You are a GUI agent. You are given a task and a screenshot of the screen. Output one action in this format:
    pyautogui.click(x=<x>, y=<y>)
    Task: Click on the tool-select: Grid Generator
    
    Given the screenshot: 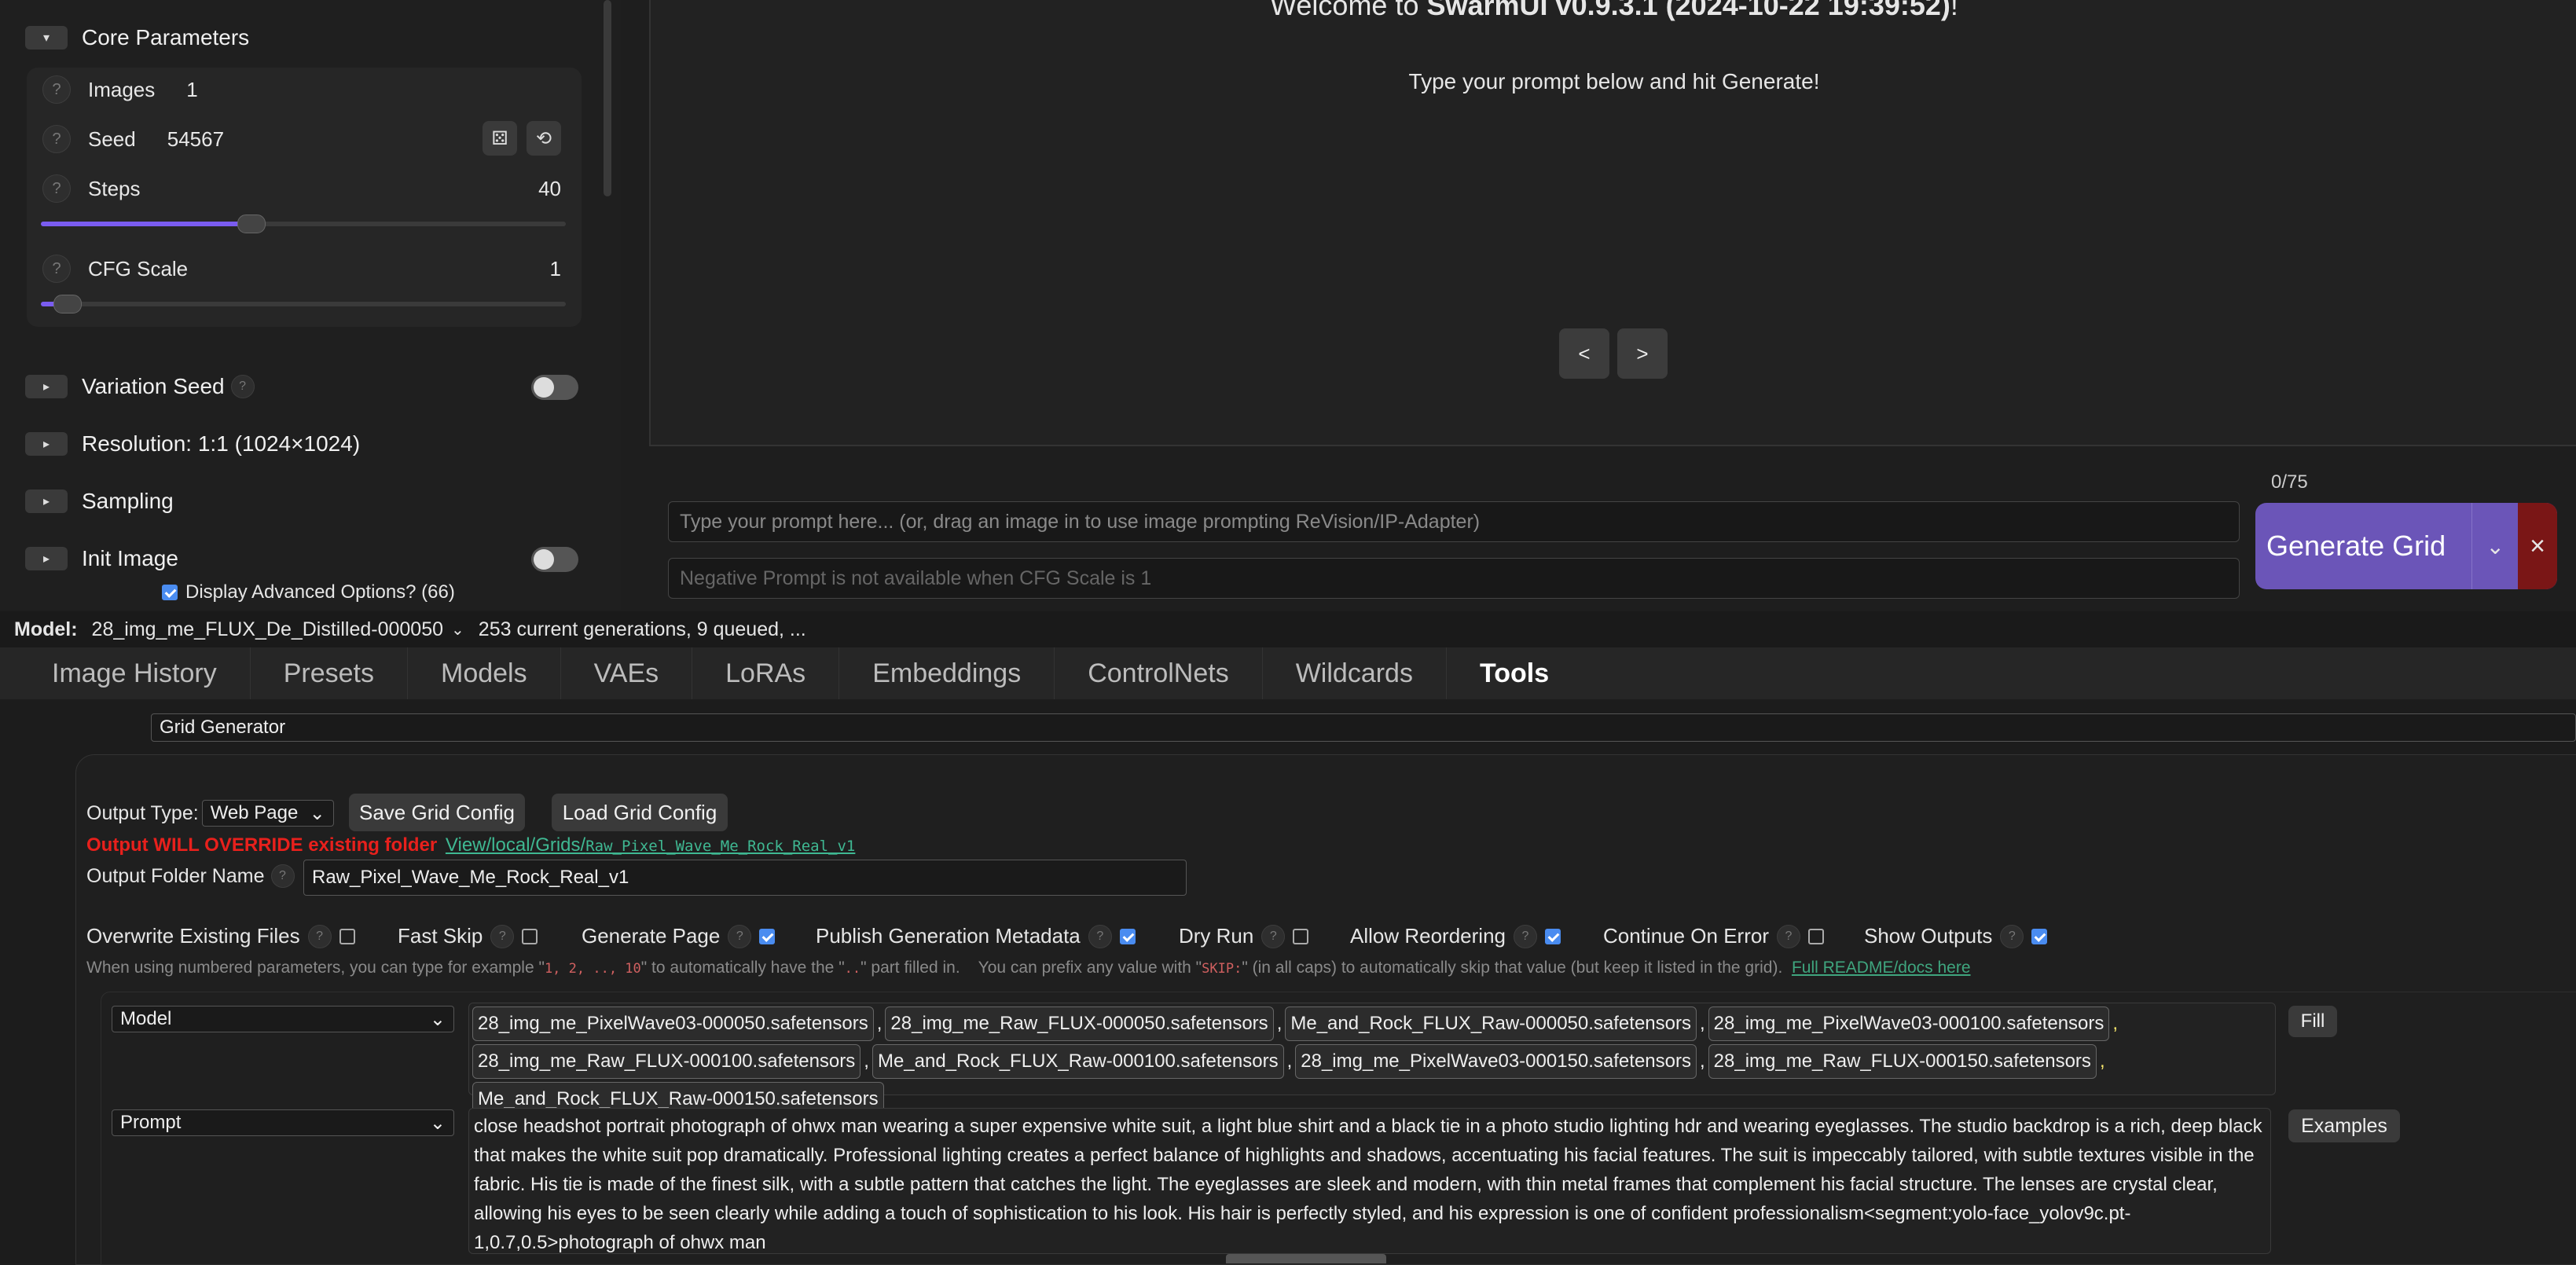 What is the action you would take?
    pyautogui.click(x=1363, y=727)
    